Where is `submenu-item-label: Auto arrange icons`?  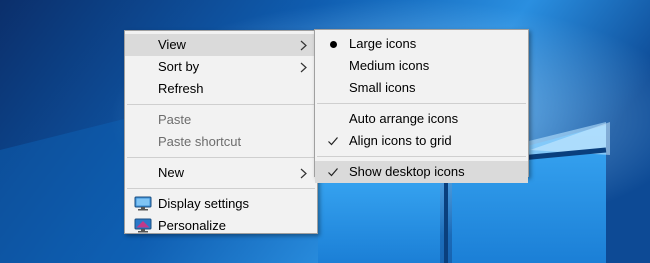
submenu-item-label: Auto arrange icons is located at coordinates (404, 118).